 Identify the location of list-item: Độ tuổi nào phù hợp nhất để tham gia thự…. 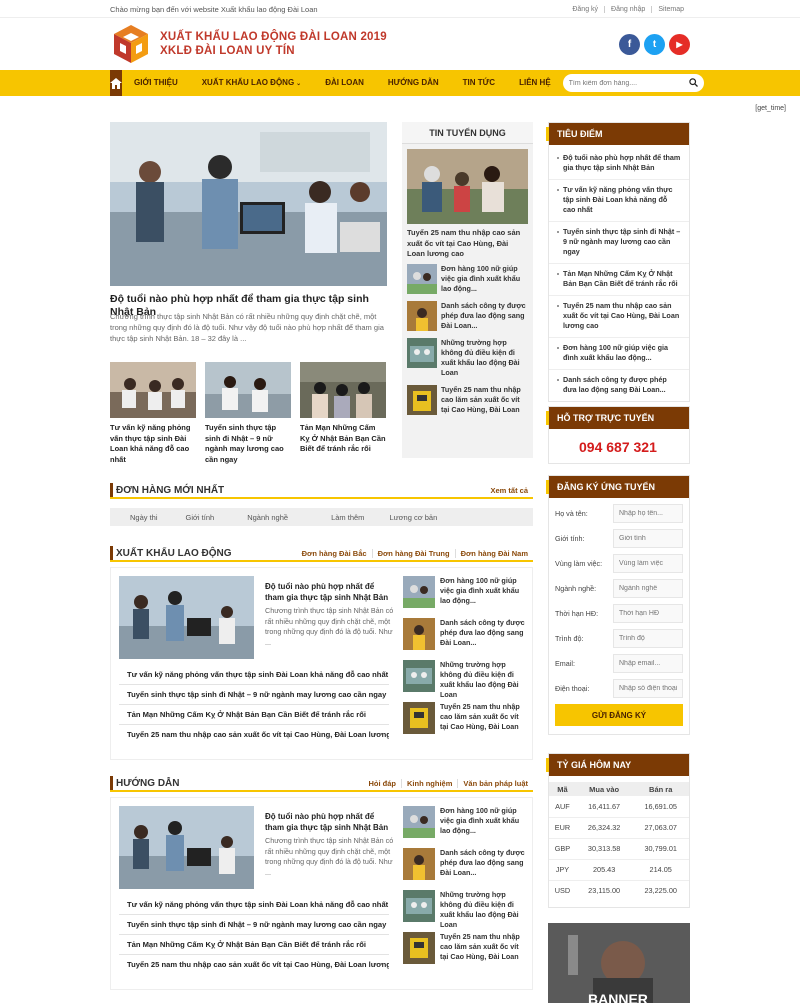
(619, 164).